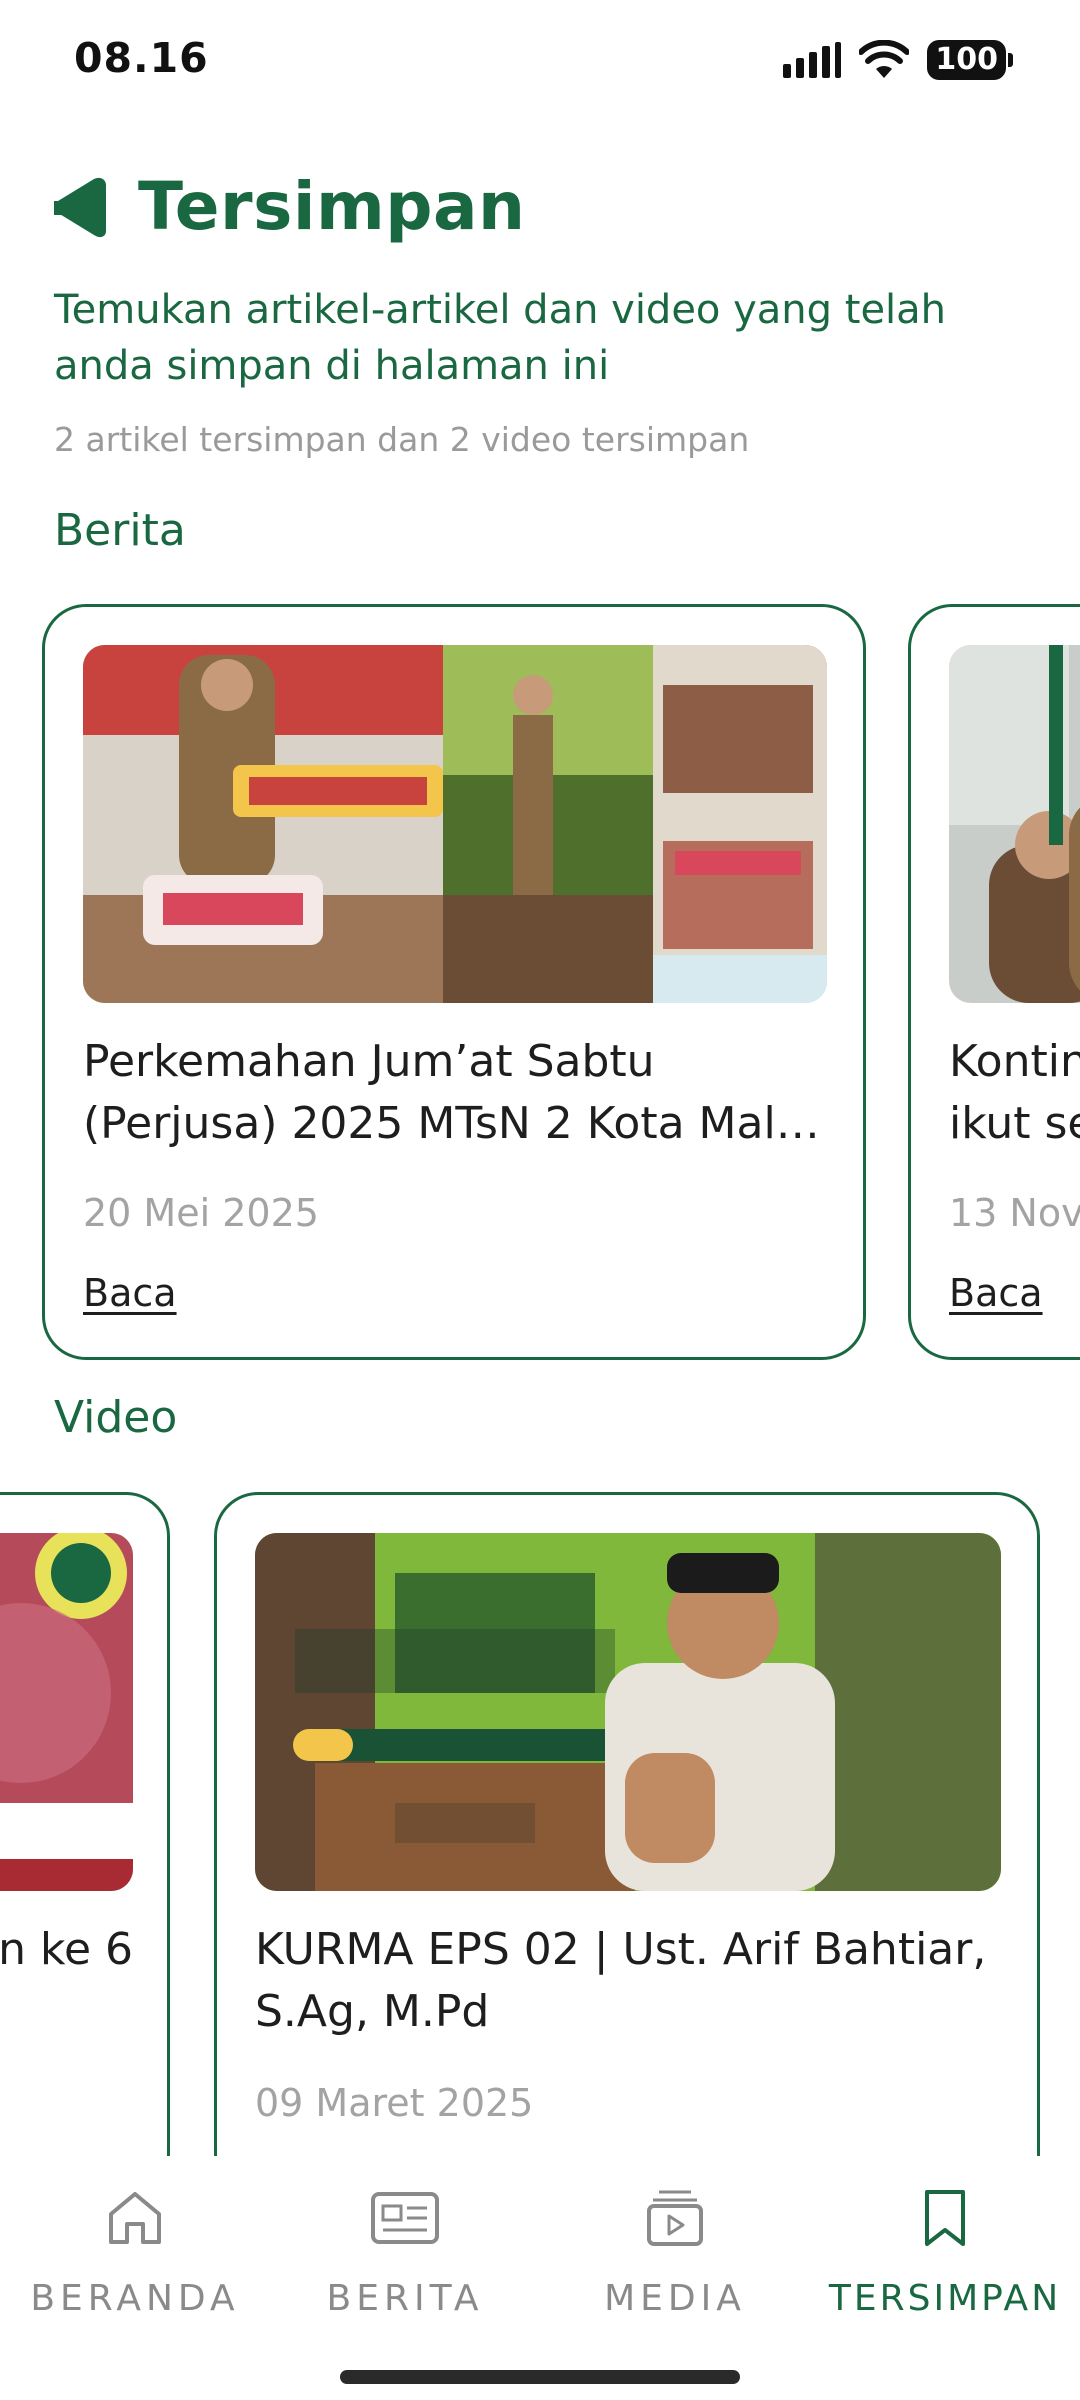 The height and width of the screenshot is (2400, 1080). I want to click on nav-item-tersimpan: TERSIMPAN, so click(945, 2261).